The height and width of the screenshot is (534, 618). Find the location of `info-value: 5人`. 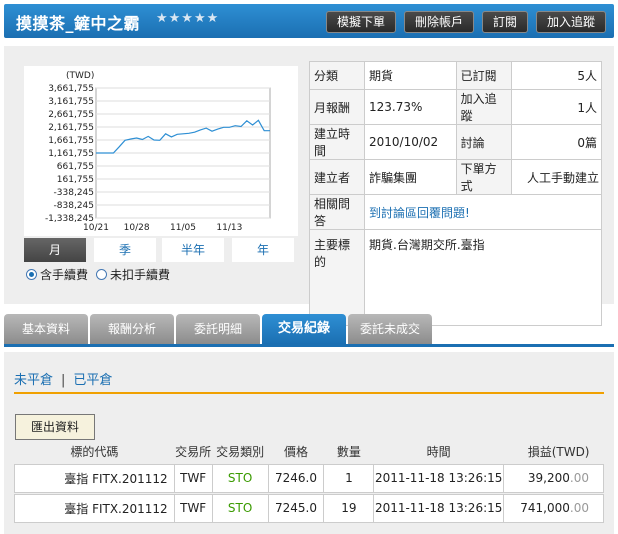

info-value: 5人 is located at coordinates (556, 75).